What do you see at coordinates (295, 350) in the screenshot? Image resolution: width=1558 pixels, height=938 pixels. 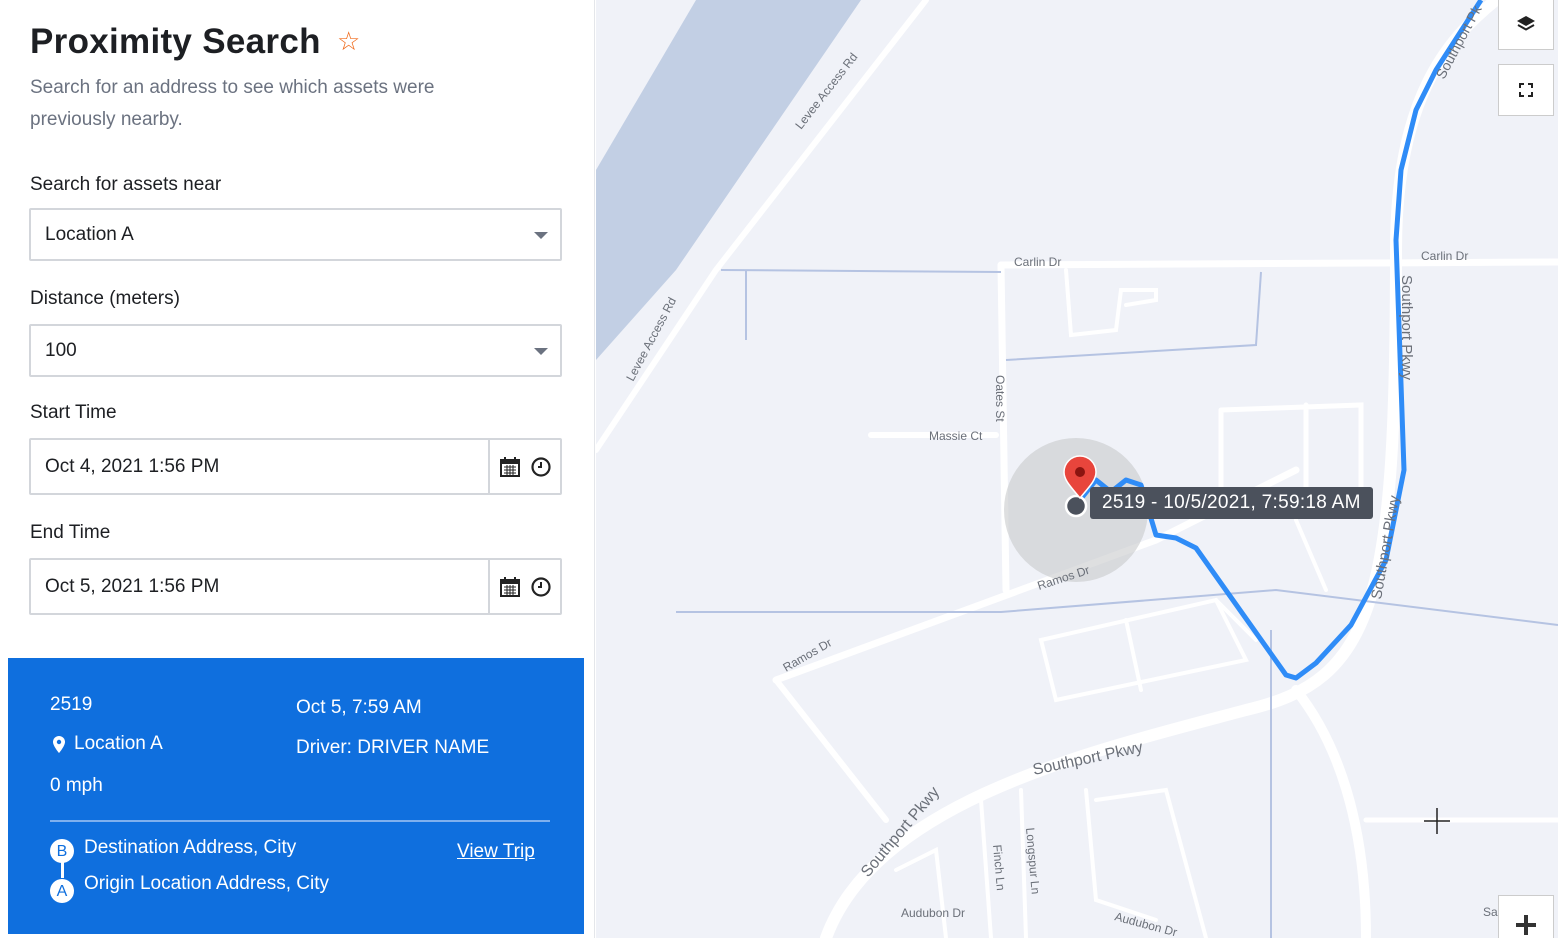 I see `distance-select: 100` at bounding box center [295, 350].